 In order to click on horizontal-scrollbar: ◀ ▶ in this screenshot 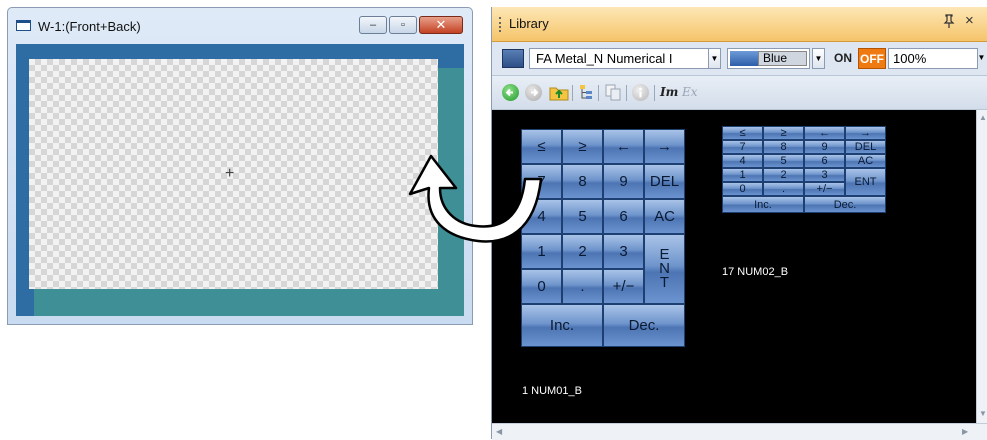, I will do `click(739, 431)`.